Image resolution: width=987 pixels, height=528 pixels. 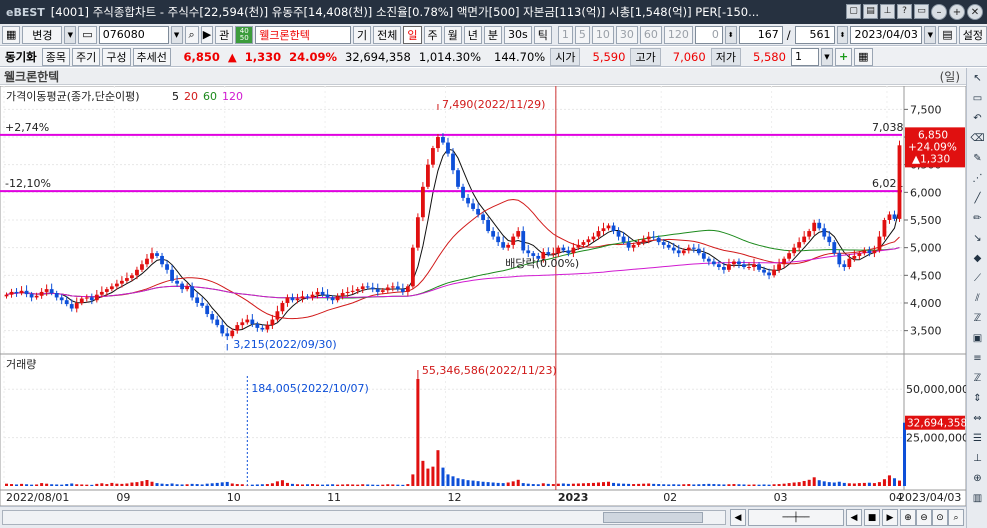 What do you see at coordinates (760, 34) in the screenshot?
I see `visible-count-input: 167` at bounding box center [760, 34].